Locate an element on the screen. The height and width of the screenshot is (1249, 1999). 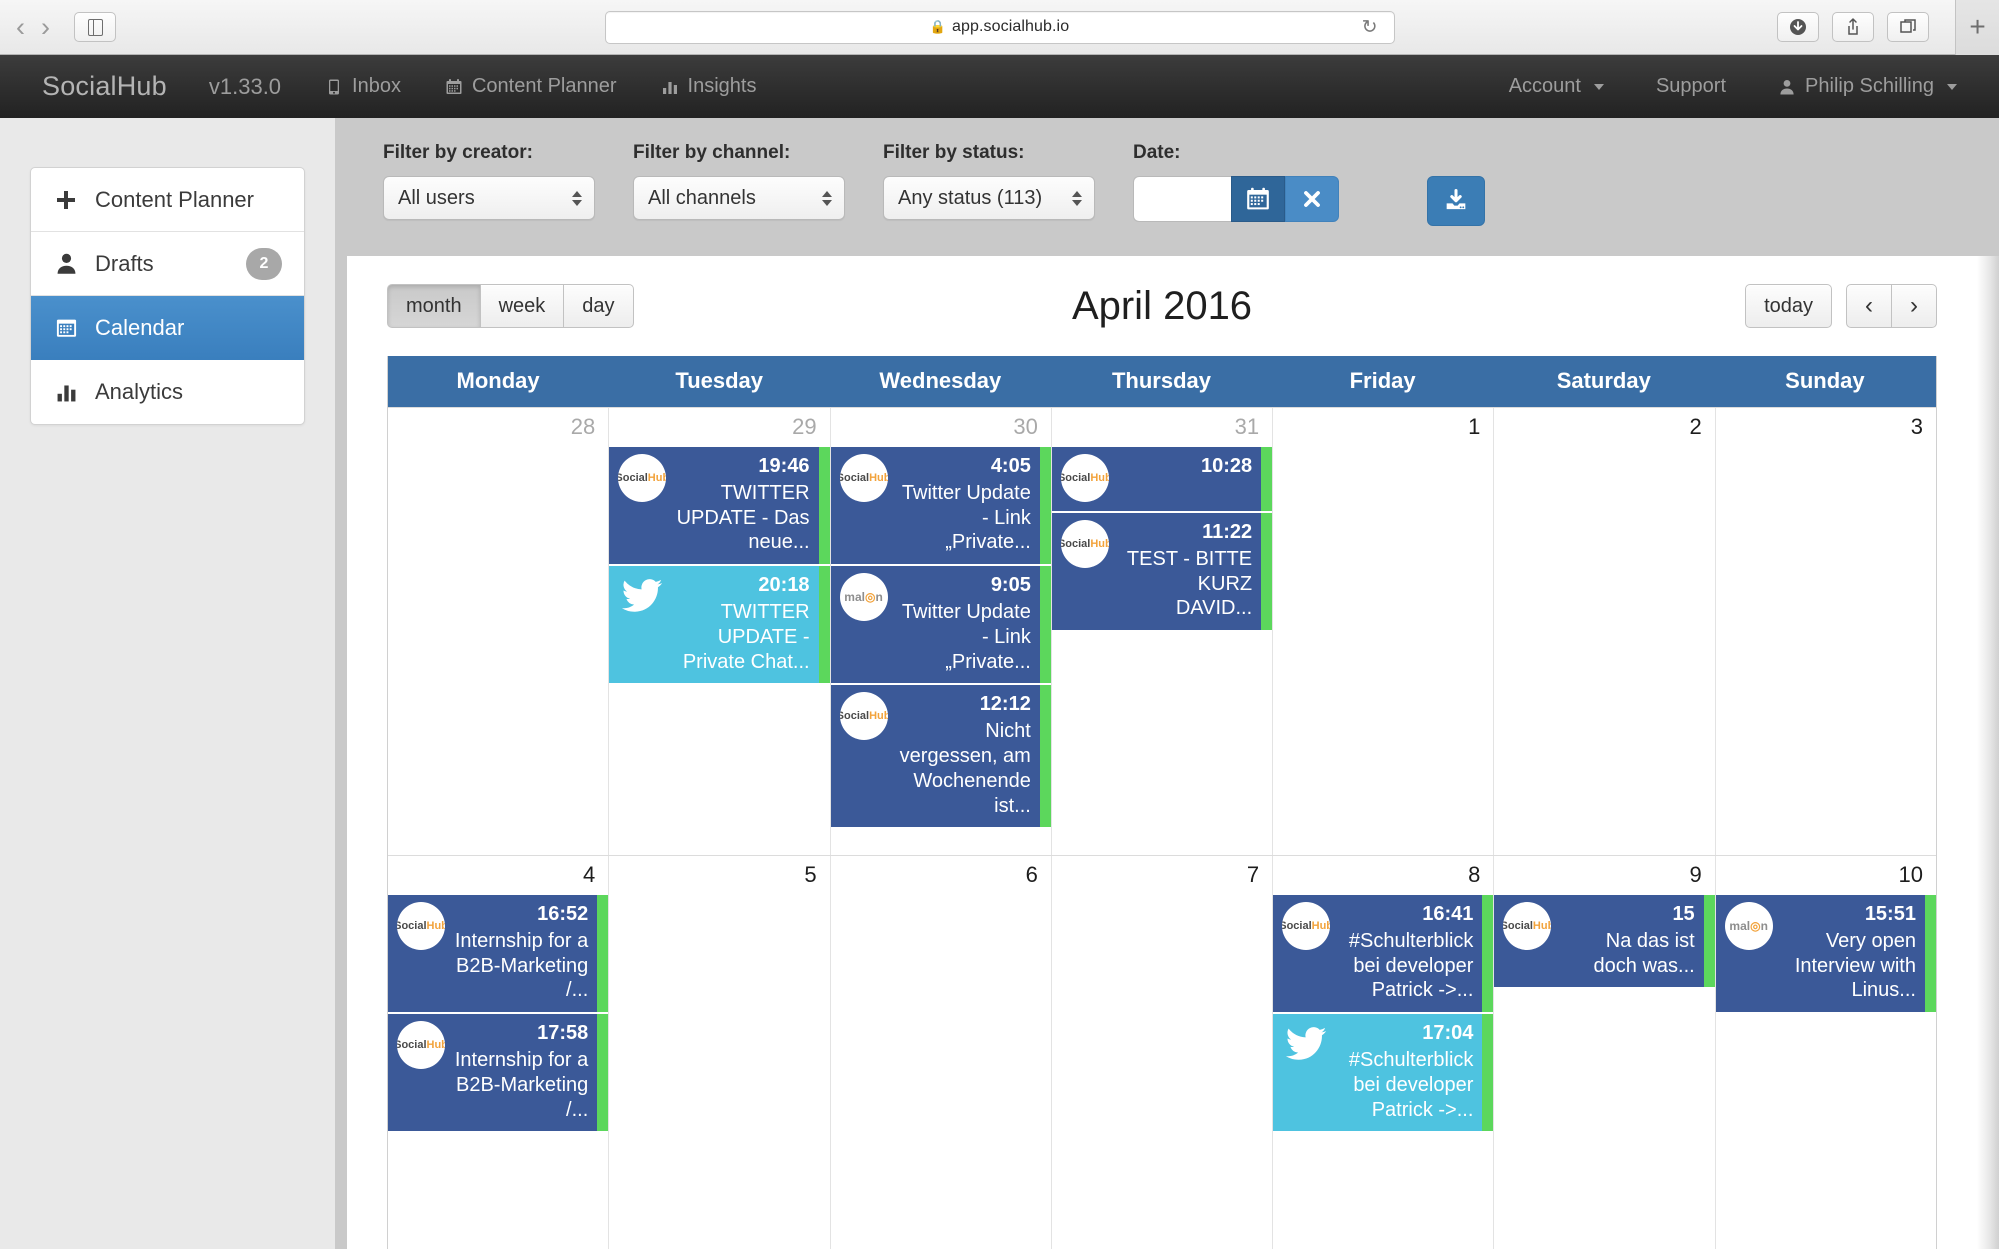
sidebar-item-drafts: Drafts 2 is located at coordinates (167, 264).